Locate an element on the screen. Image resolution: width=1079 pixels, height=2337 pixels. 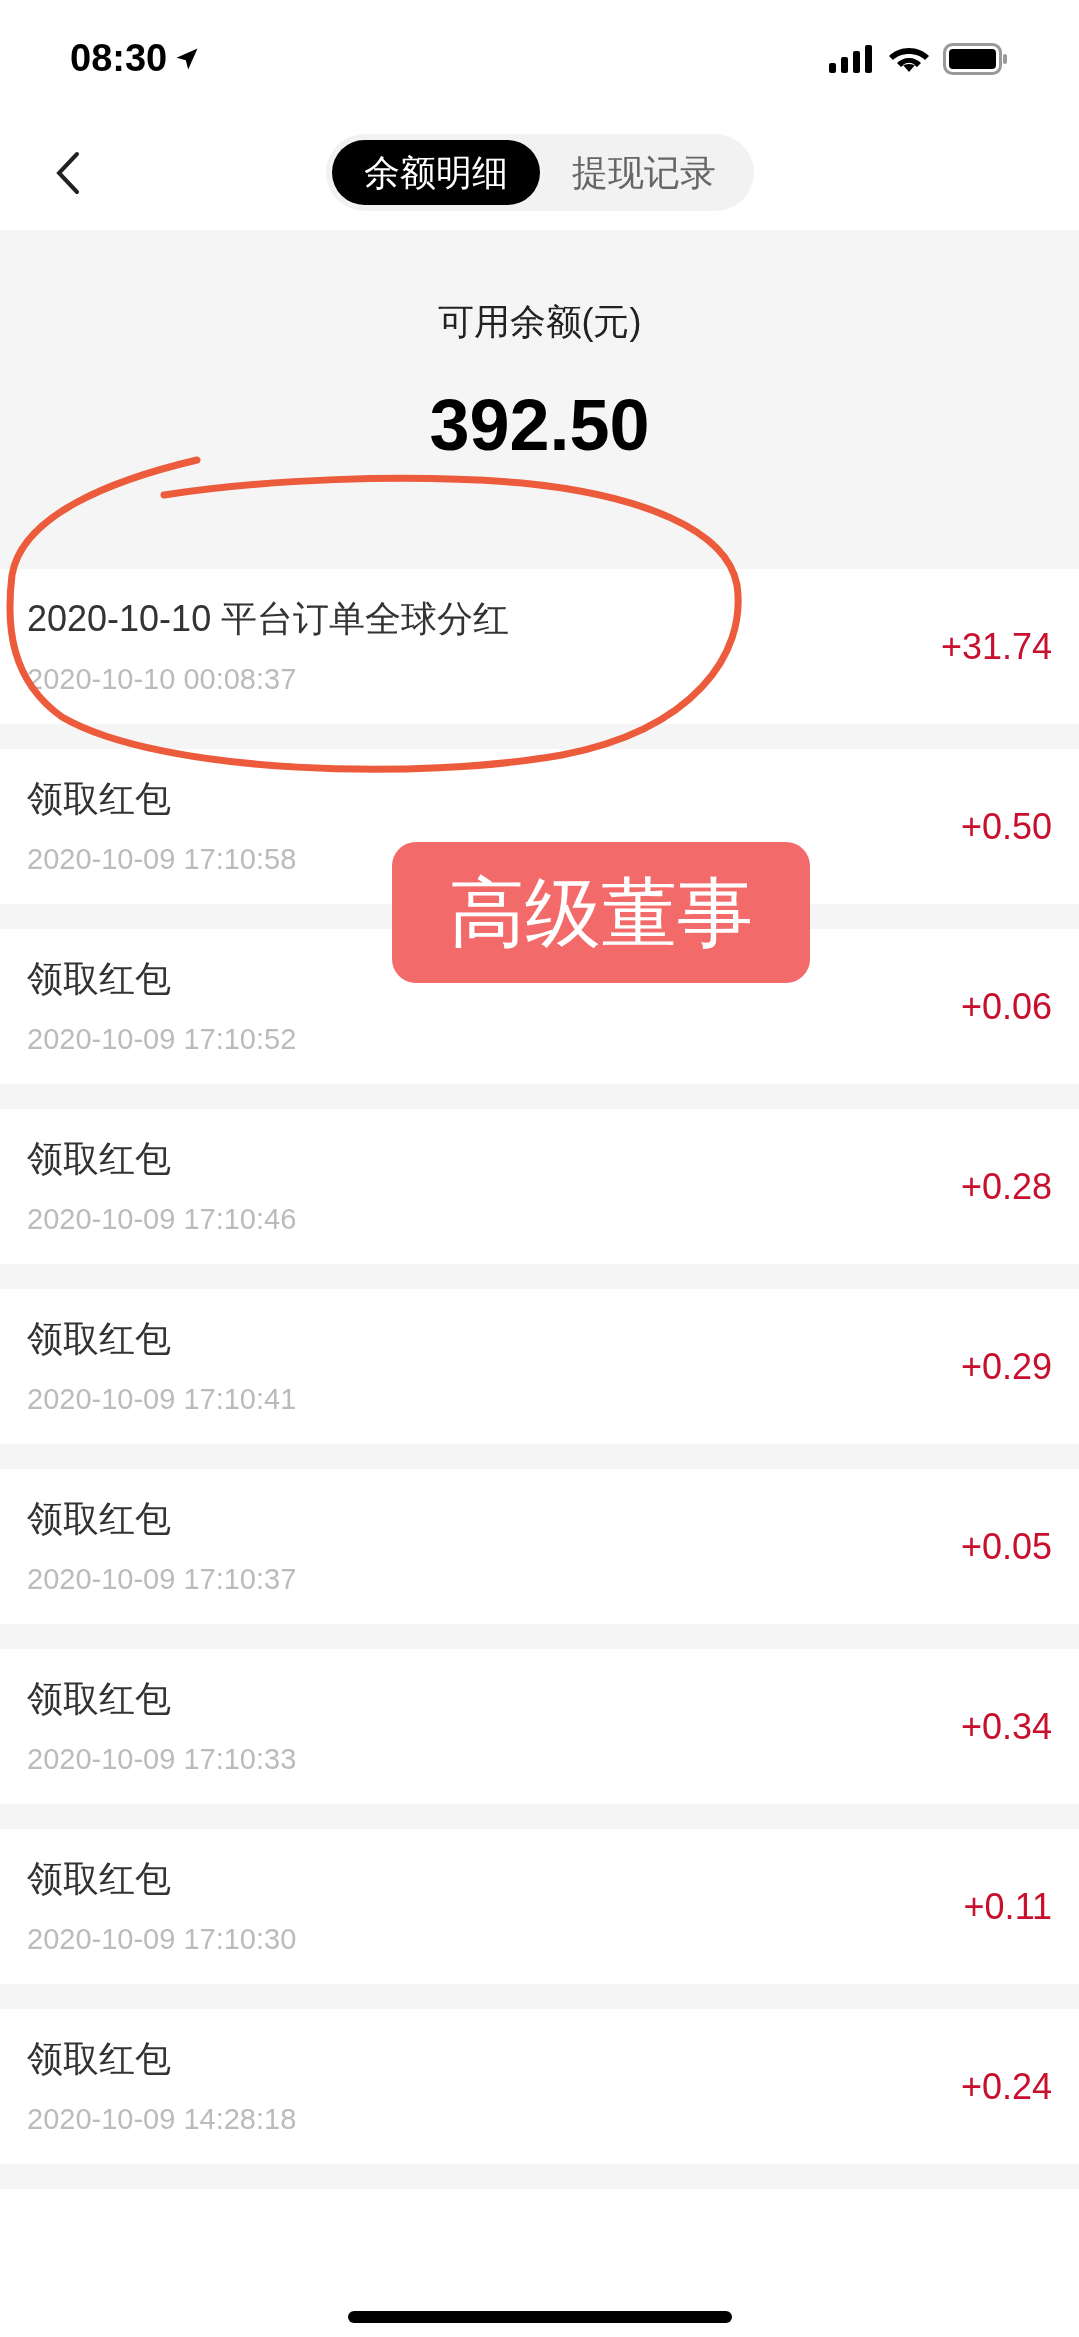
transaction-amount: +31.74 is located at coordinates (996, 646).